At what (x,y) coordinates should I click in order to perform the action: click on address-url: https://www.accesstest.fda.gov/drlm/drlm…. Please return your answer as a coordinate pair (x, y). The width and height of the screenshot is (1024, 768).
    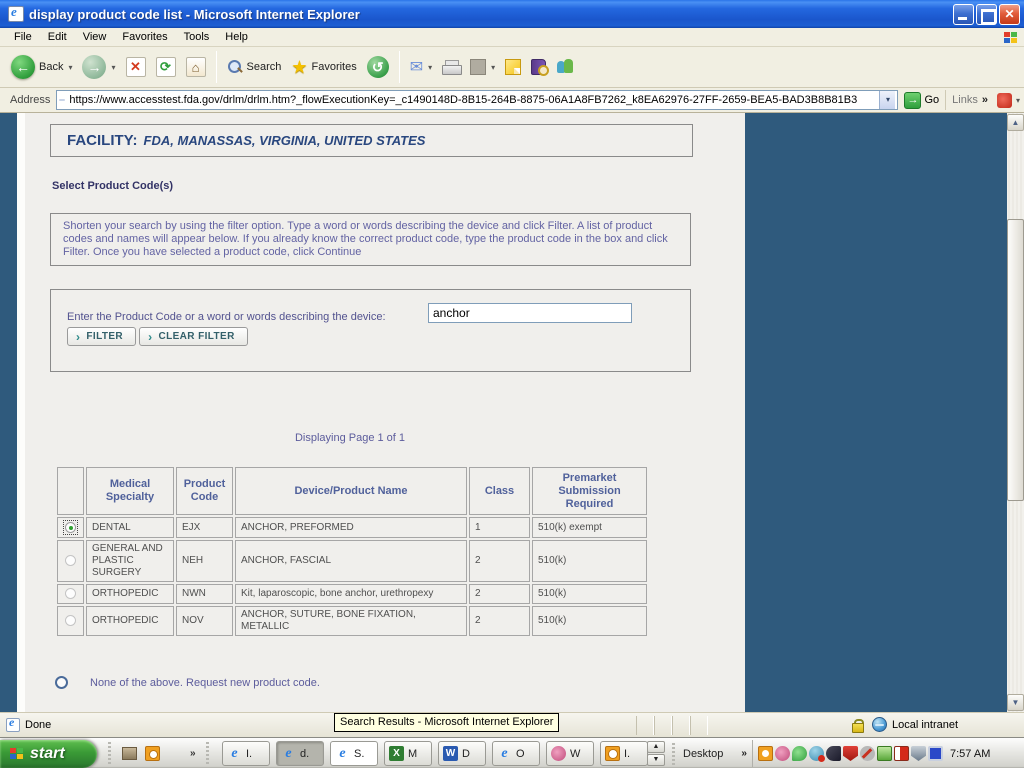
    Looking at the image, I should click on (474, 100).